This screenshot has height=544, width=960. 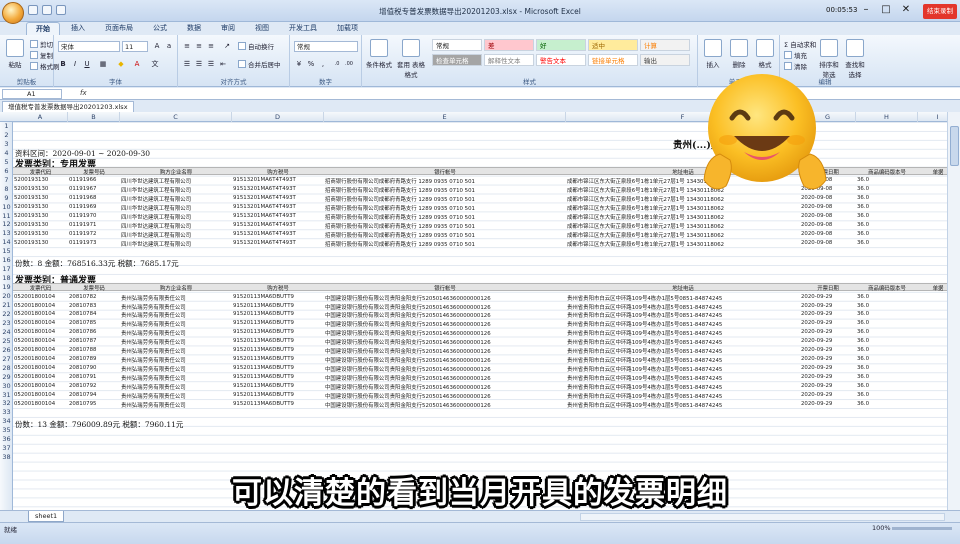 What do you see at coordinates (940, 11) in the screenshot?
I see `stop-recording-button: 结束录制` at bounding box center [940, 11].